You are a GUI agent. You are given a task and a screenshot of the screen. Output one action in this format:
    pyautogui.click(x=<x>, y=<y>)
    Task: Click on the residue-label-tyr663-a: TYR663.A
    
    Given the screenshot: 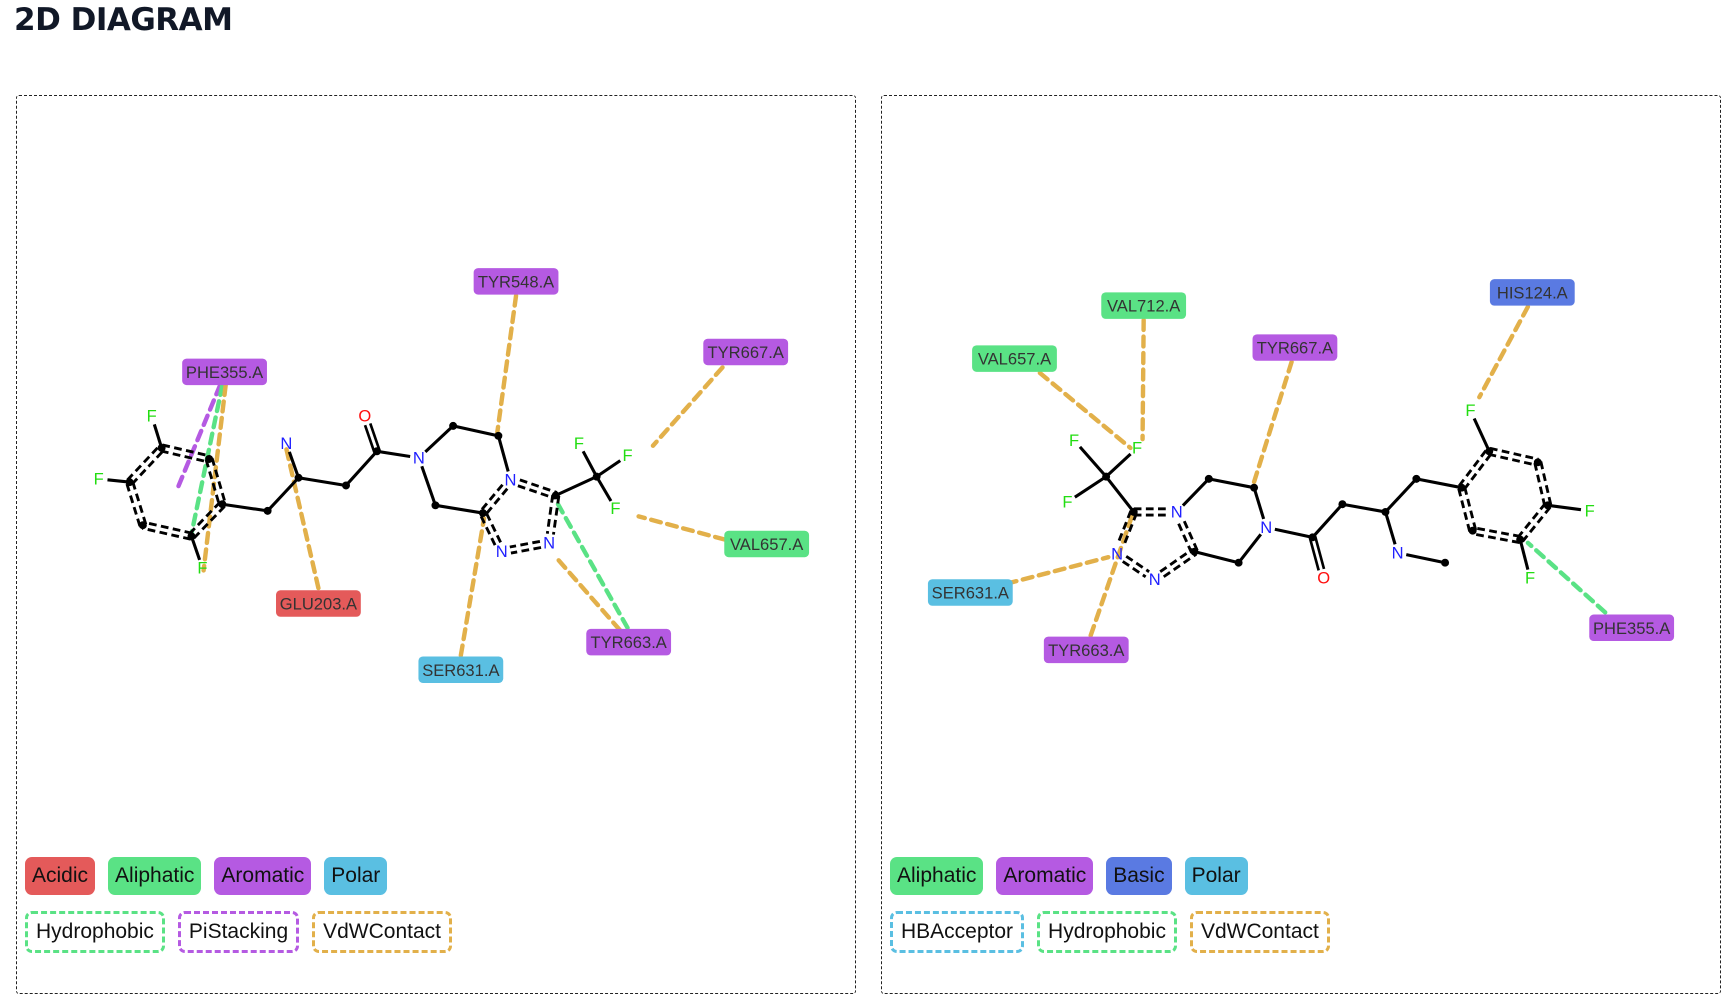 What is the action you would take?
    pyautogui.click(x=629, y=642)
    